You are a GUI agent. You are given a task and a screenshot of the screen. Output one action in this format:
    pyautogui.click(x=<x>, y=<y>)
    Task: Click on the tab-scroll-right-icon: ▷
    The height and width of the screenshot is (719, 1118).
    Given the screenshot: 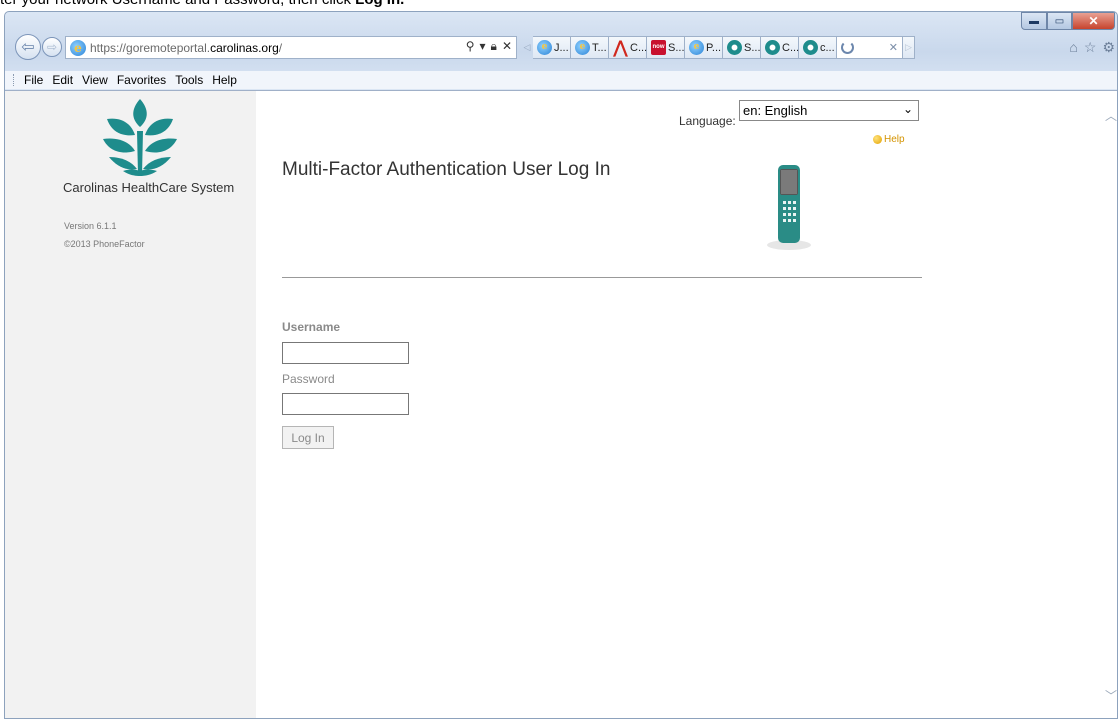 What is the action you would take?
    pyautogui.click(x=909, y=47)
    